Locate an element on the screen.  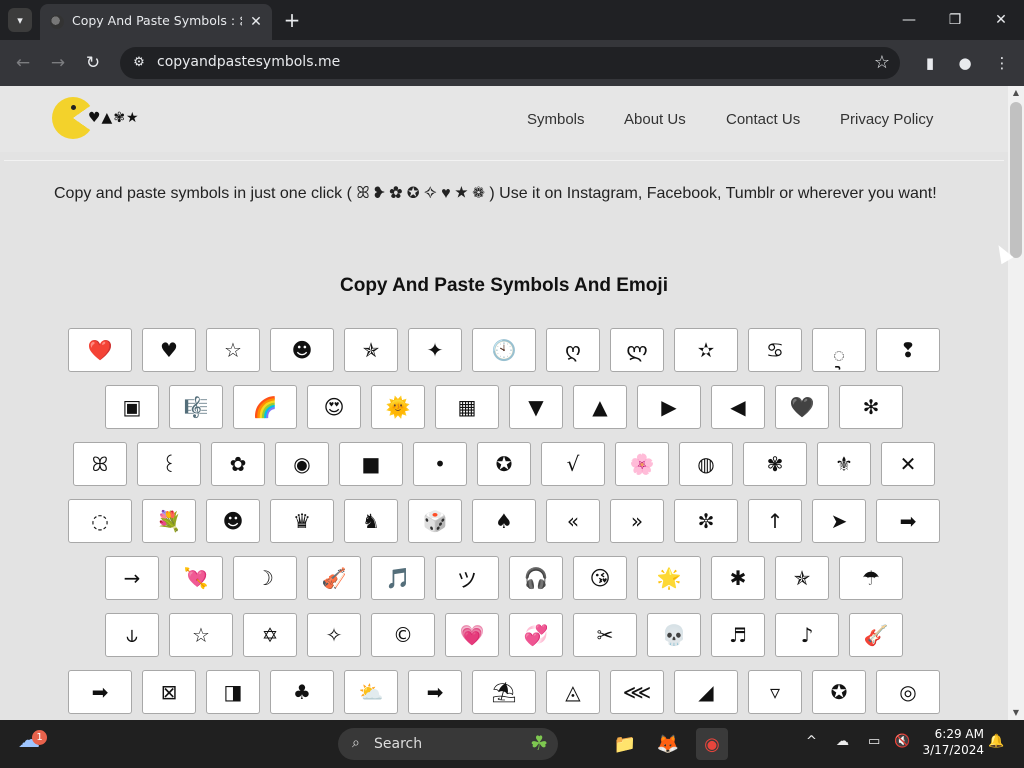
file-explorer-icon: 📁 is located at coordinates (625, 744).